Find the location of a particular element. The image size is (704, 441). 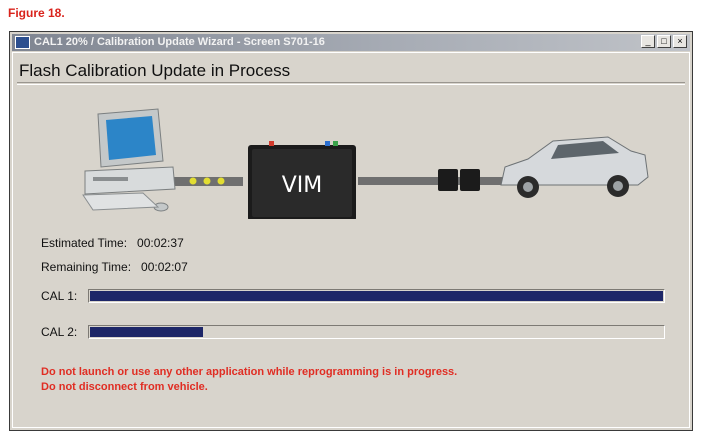

window-controls: _ □ × is located at coordinates (664, 41).